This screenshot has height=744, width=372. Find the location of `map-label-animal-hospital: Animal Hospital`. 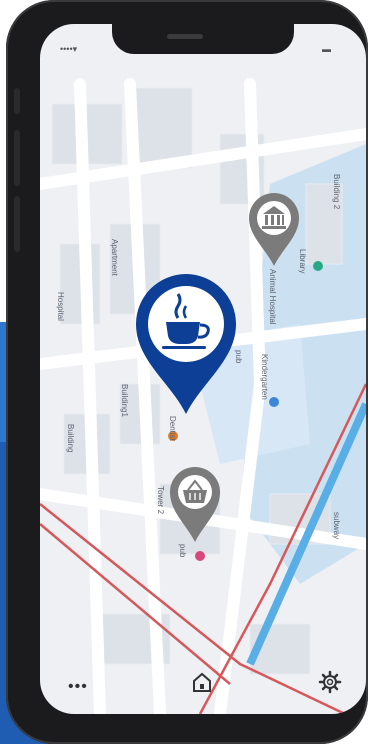

map-label-animal-hospital: Animal Hospital is located at coordinates (272, 297).